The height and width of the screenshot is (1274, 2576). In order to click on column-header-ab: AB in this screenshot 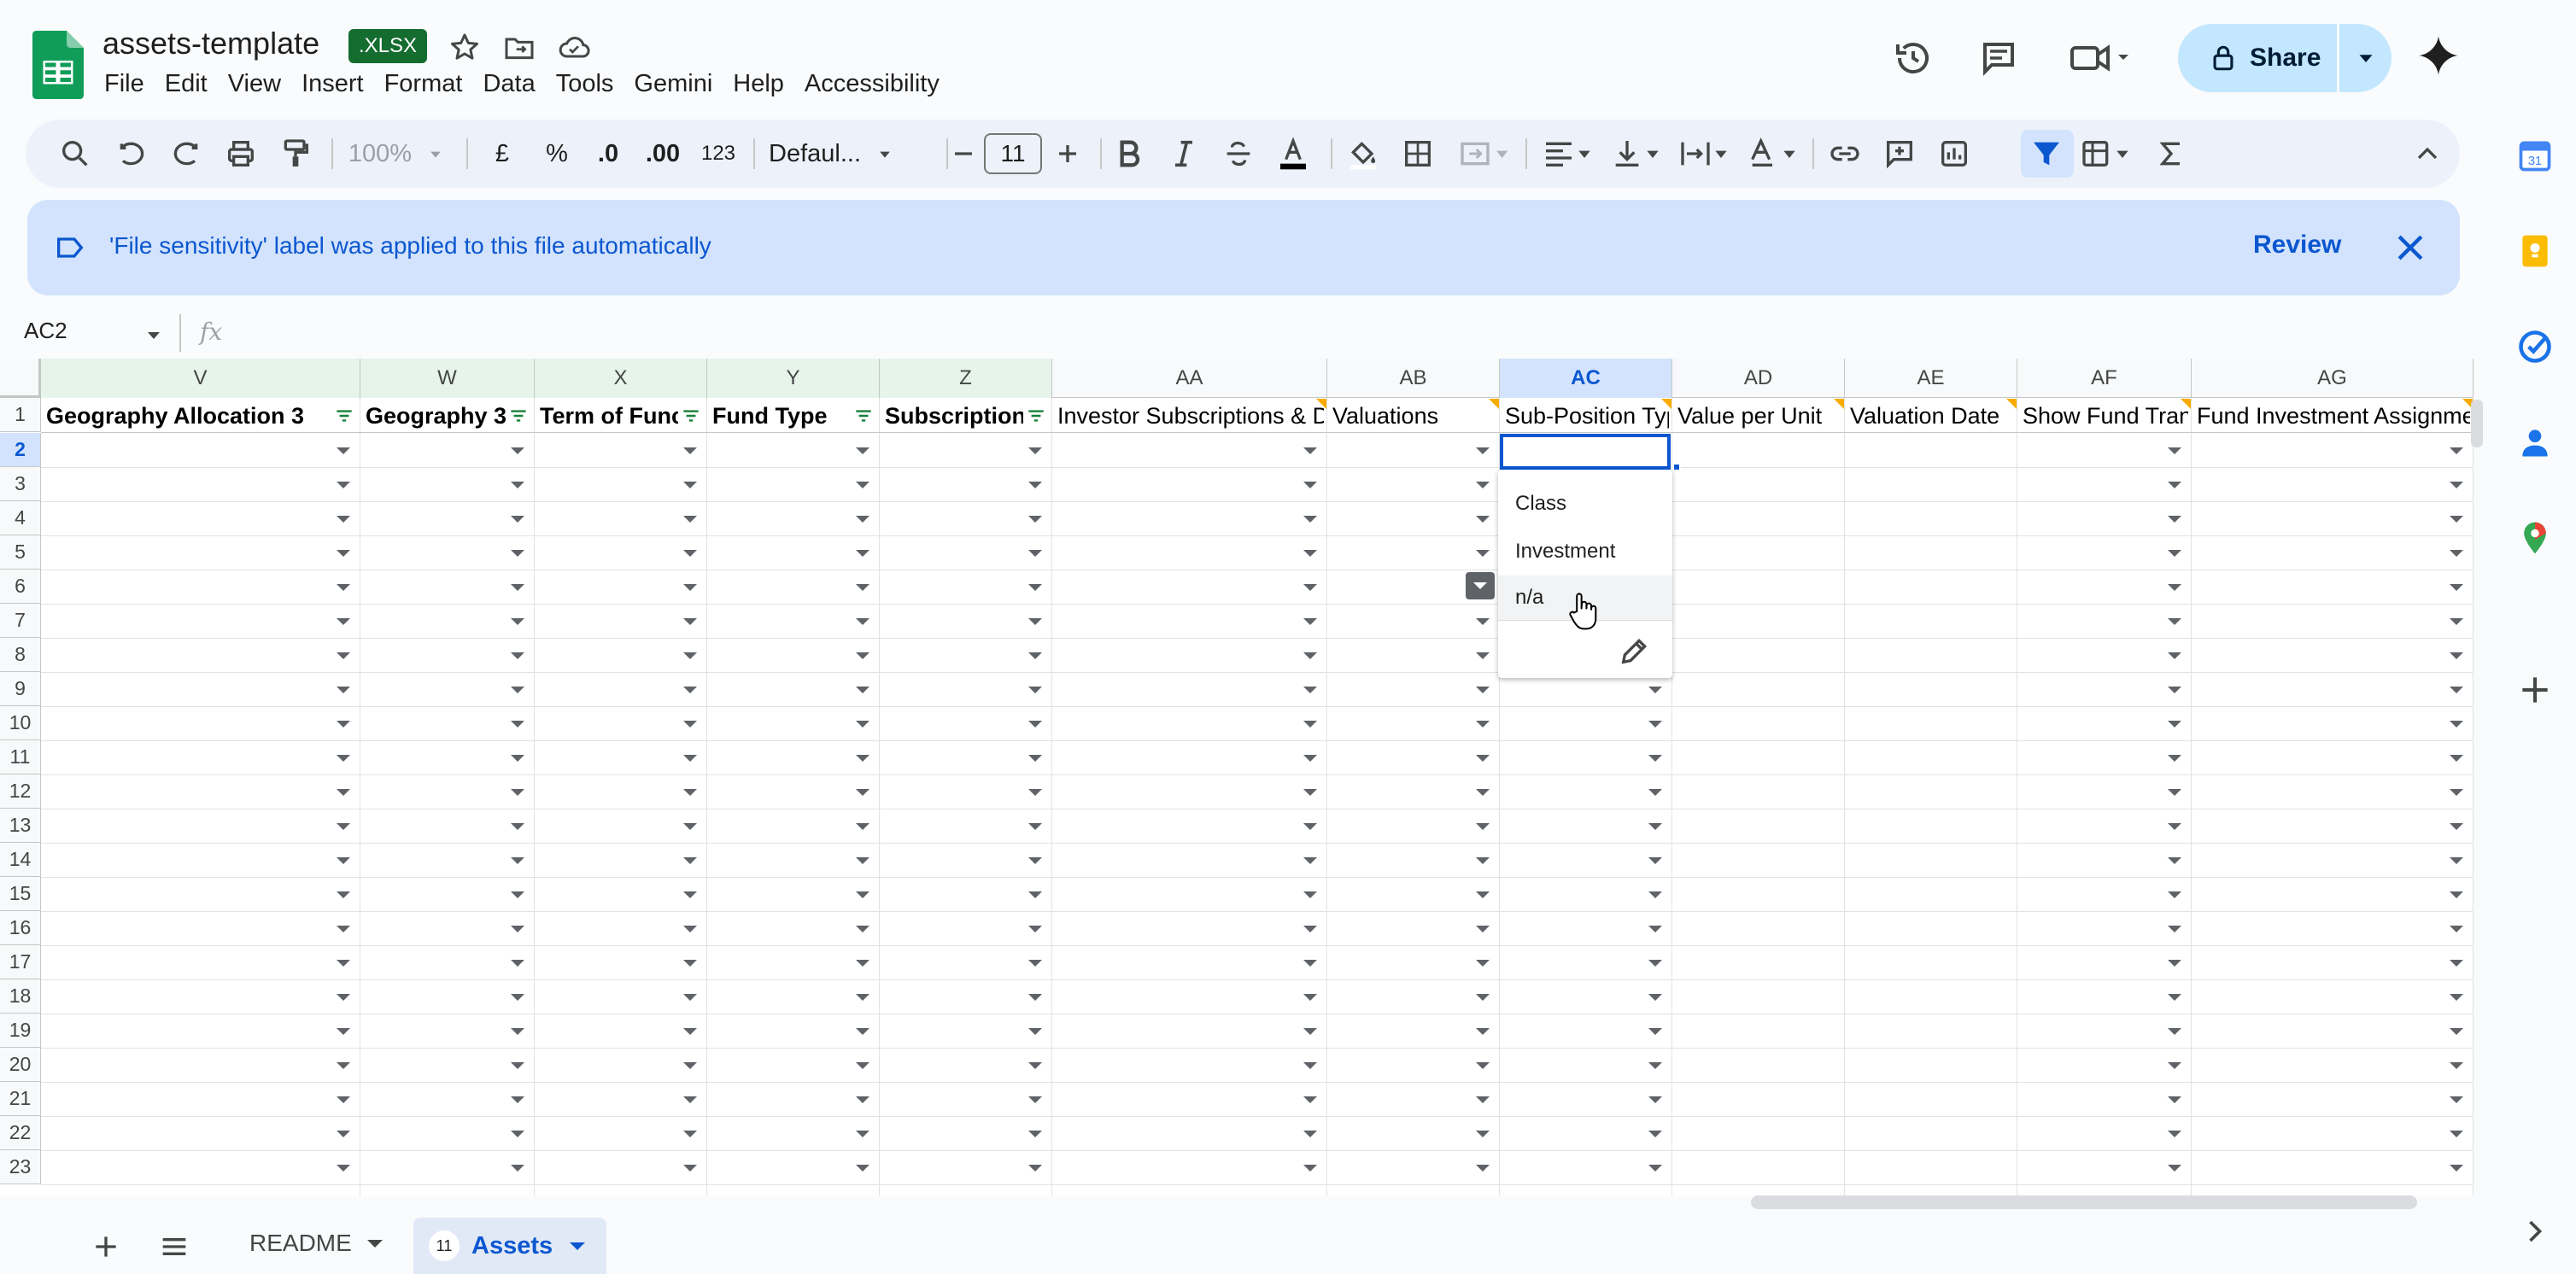, I will do `click(1413, 378)`.